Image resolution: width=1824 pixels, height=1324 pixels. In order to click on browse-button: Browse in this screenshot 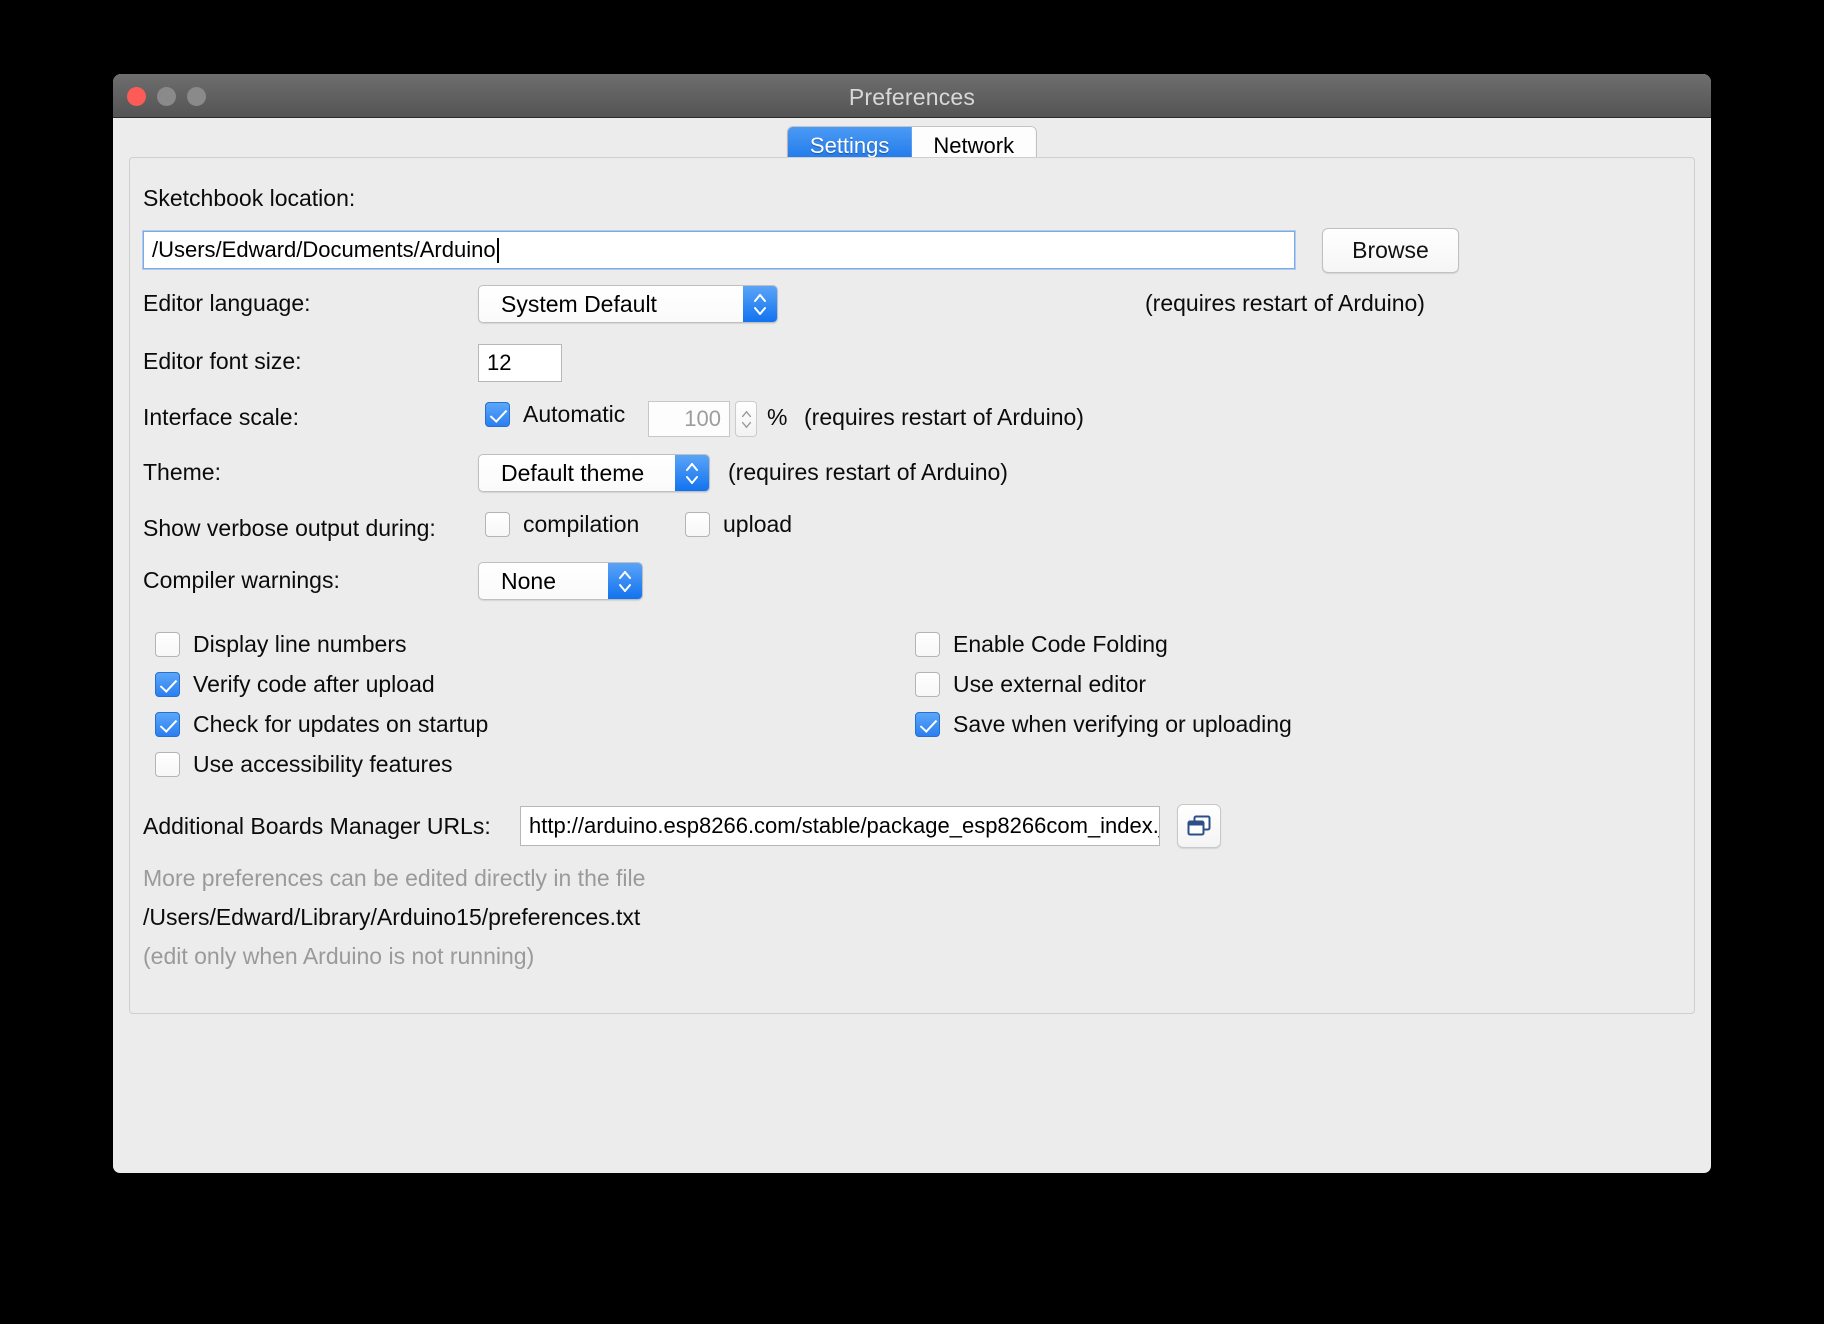, I will do `click(1390, 250)`.